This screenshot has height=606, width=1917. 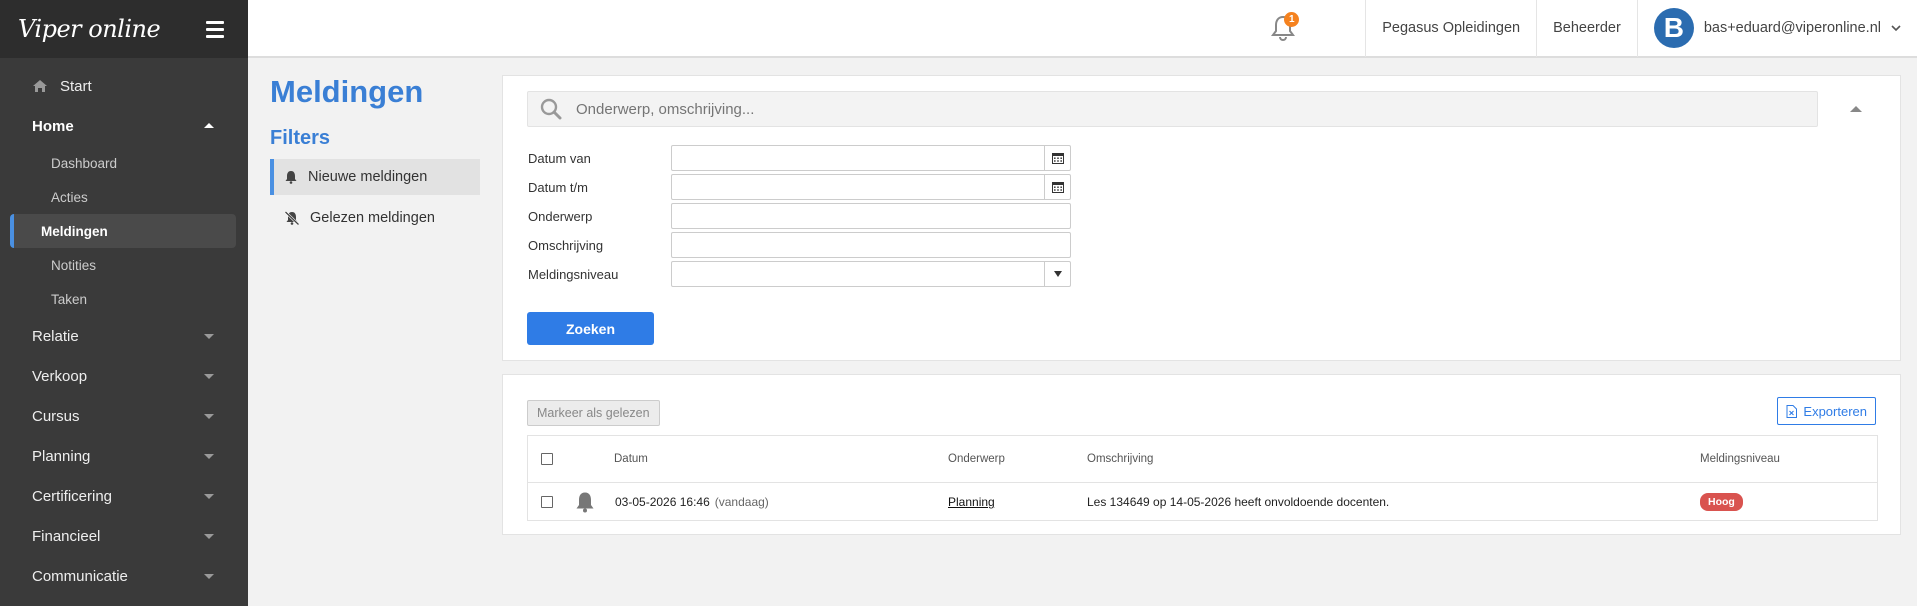 What do you see at coordinates (573, 274) in the screenshot?
I see `field-label: Meldingsniveau` at bounding box center [573, 274].